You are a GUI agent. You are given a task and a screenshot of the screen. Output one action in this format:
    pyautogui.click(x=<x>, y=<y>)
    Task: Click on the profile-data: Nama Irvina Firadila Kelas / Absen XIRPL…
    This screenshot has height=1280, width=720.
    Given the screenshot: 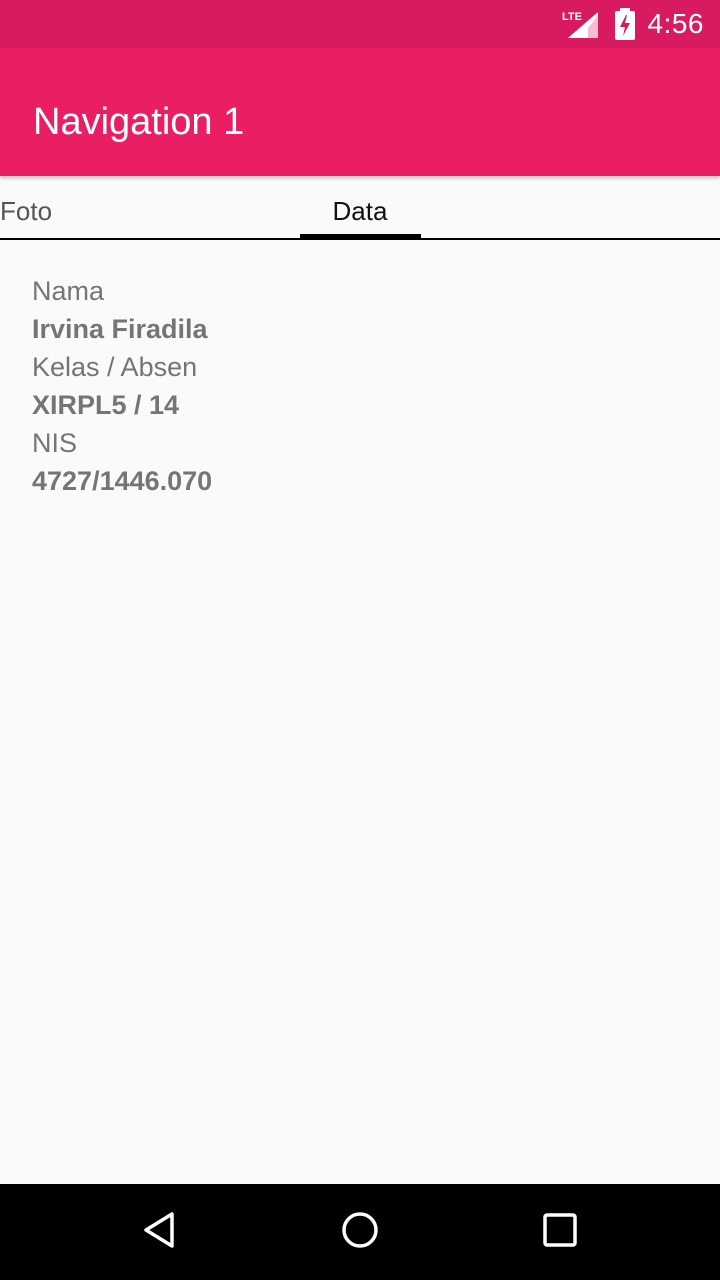 What is the action you would take?
    pyautogui.click(x=122, y=386)
    